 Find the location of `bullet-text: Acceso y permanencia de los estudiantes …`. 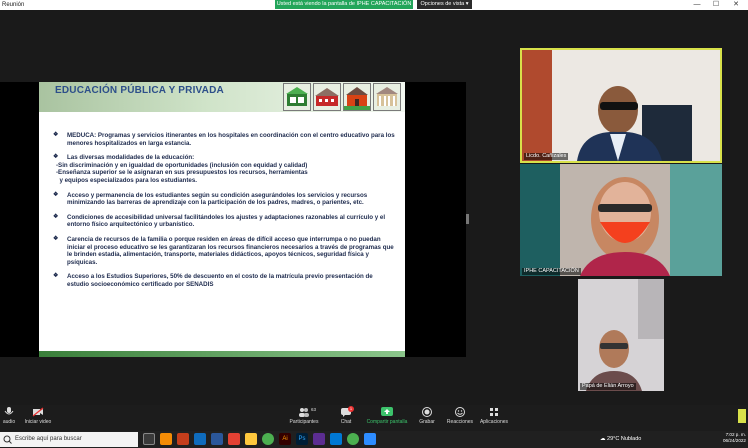

bullet-text: Acceso y permanencia de los estudiantes … is located at coordinates (217, 199).